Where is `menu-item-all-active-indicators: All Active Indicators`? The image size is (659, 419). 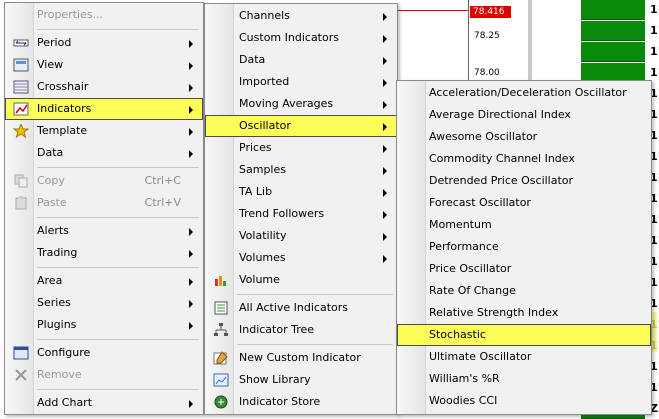
menu-item-all-active-indicators: All Active Indicators is located at coordinates (301, 308).